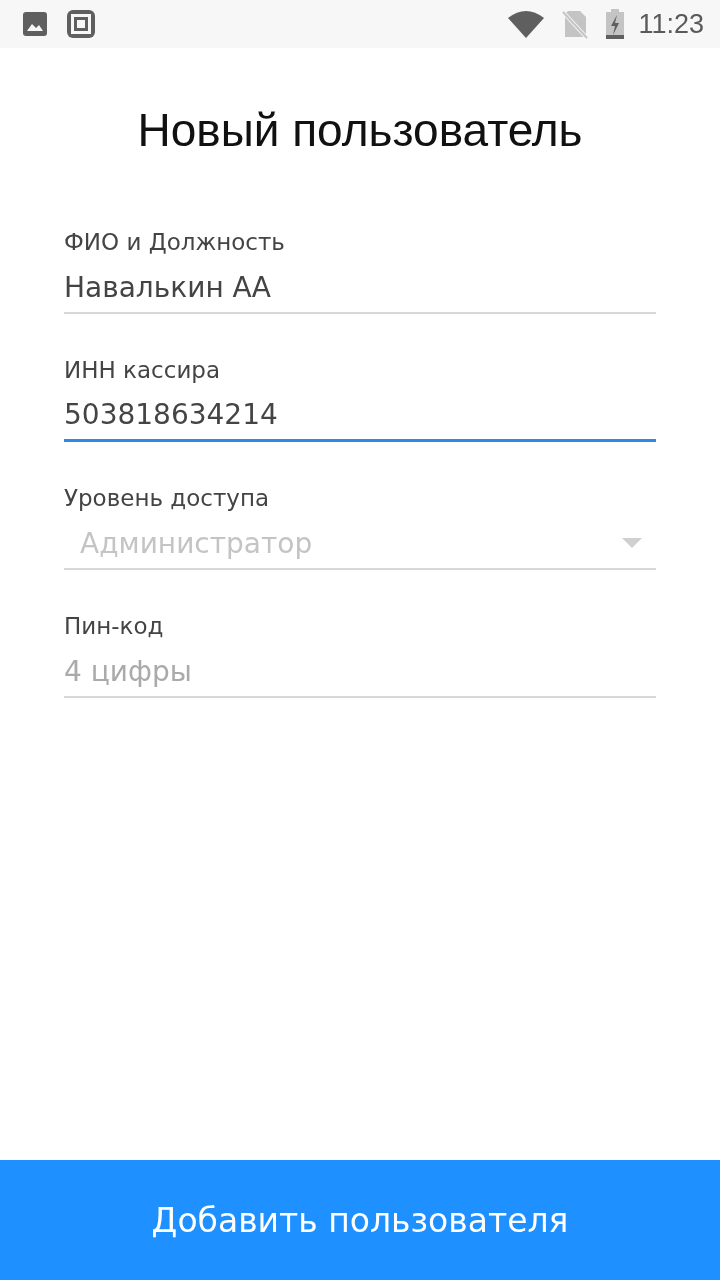 Image resolution: width=720 pixels, height=1280 pixels. Describe the element at coordinates (81, 24) in the screenshot. I see `window-icon` at that location.